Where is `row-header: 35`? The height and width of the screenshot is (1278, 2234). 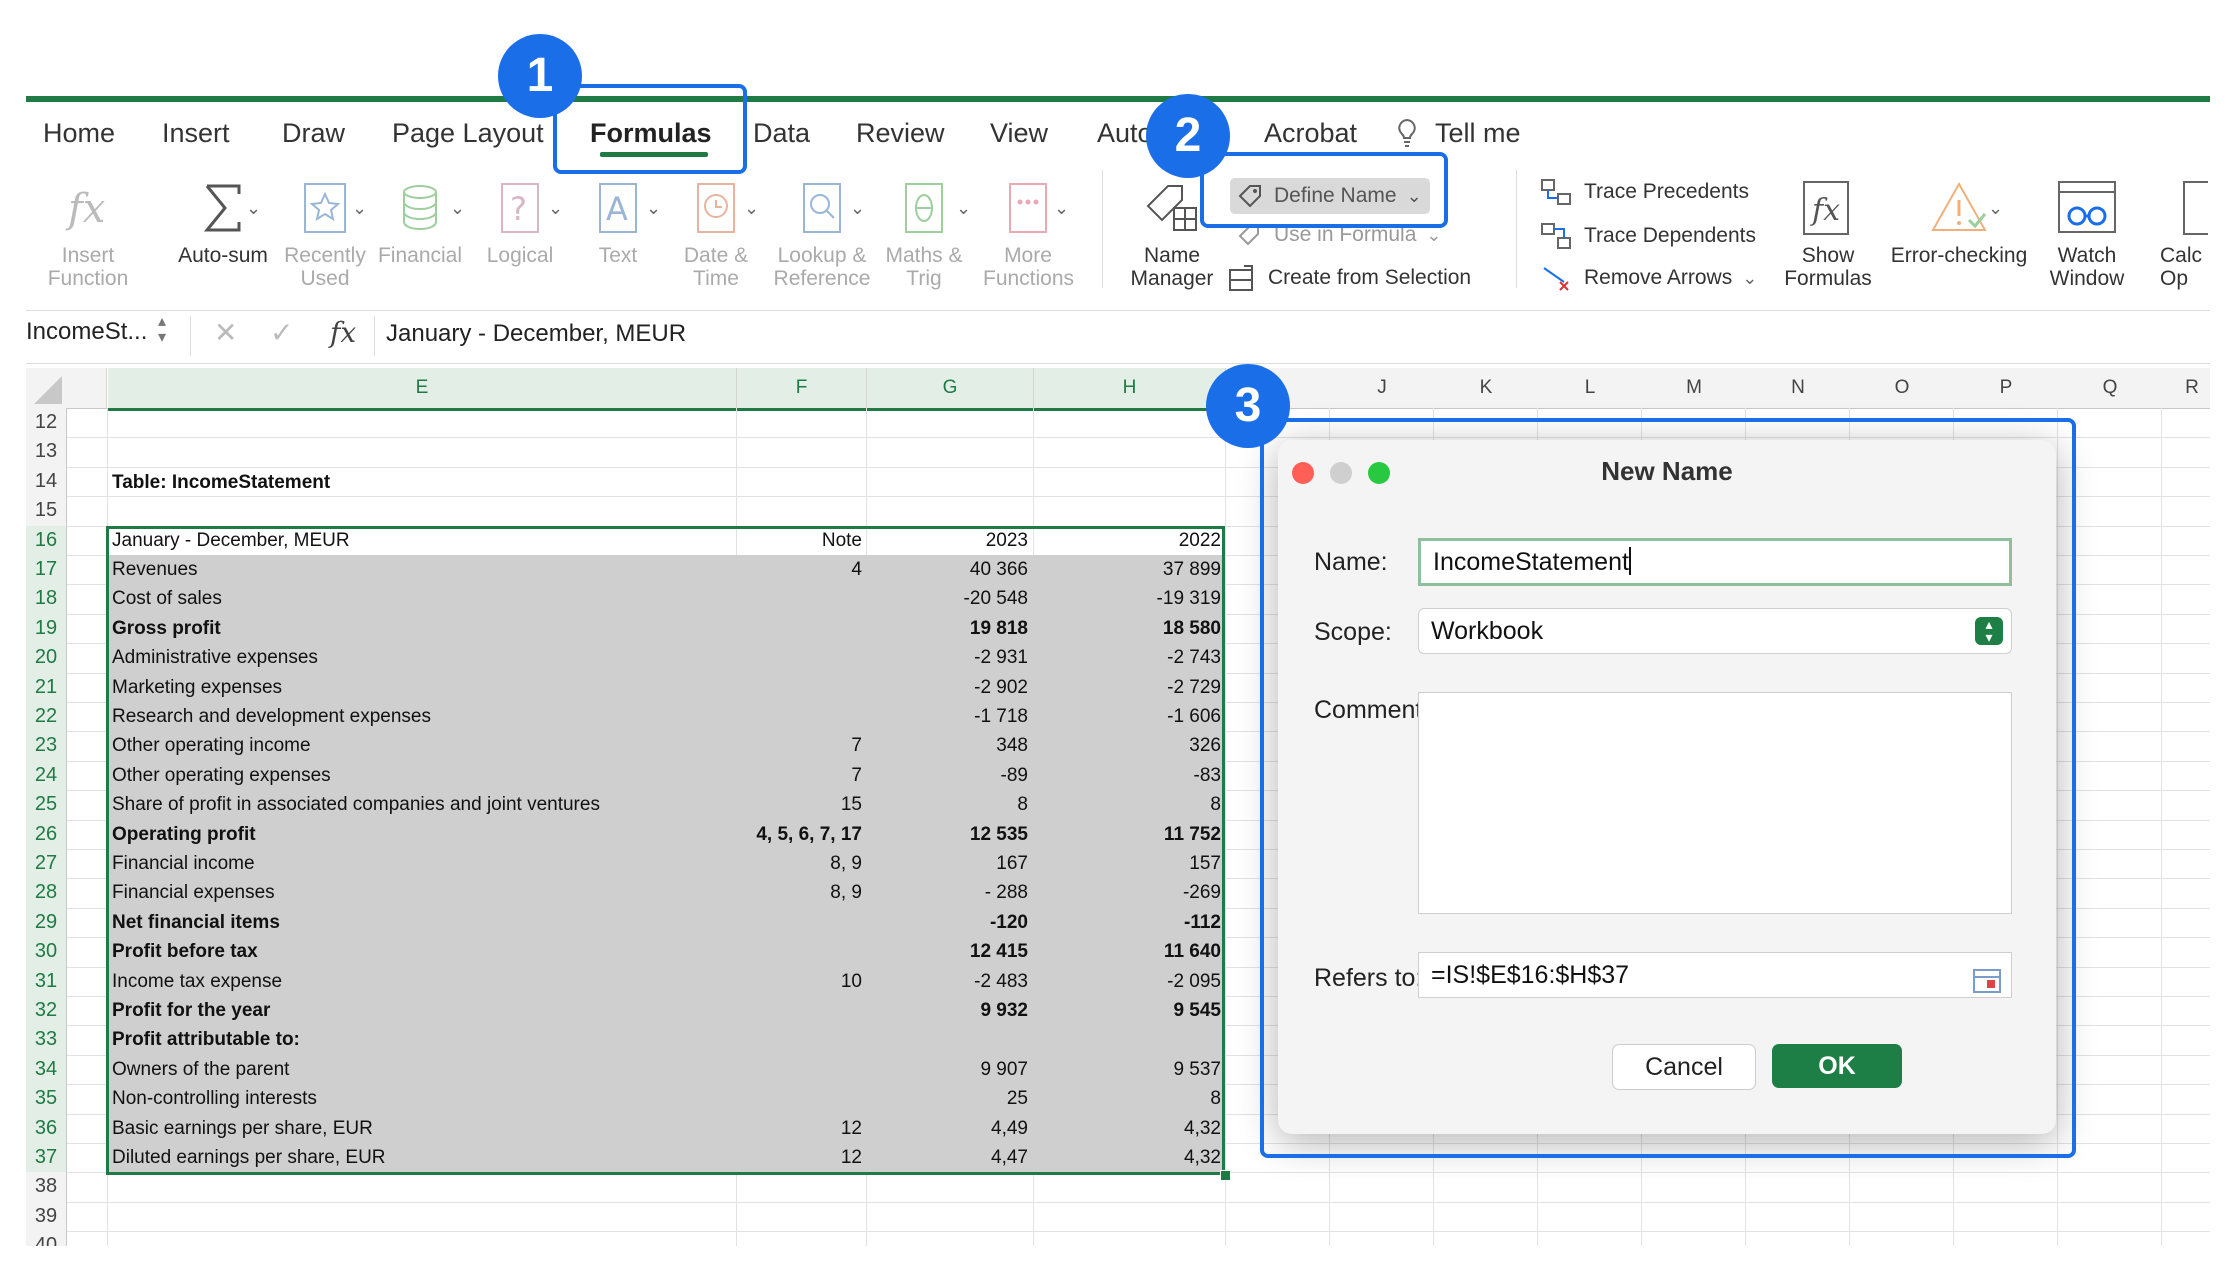
row-header: 35 is located at coordinates (46, 1099).